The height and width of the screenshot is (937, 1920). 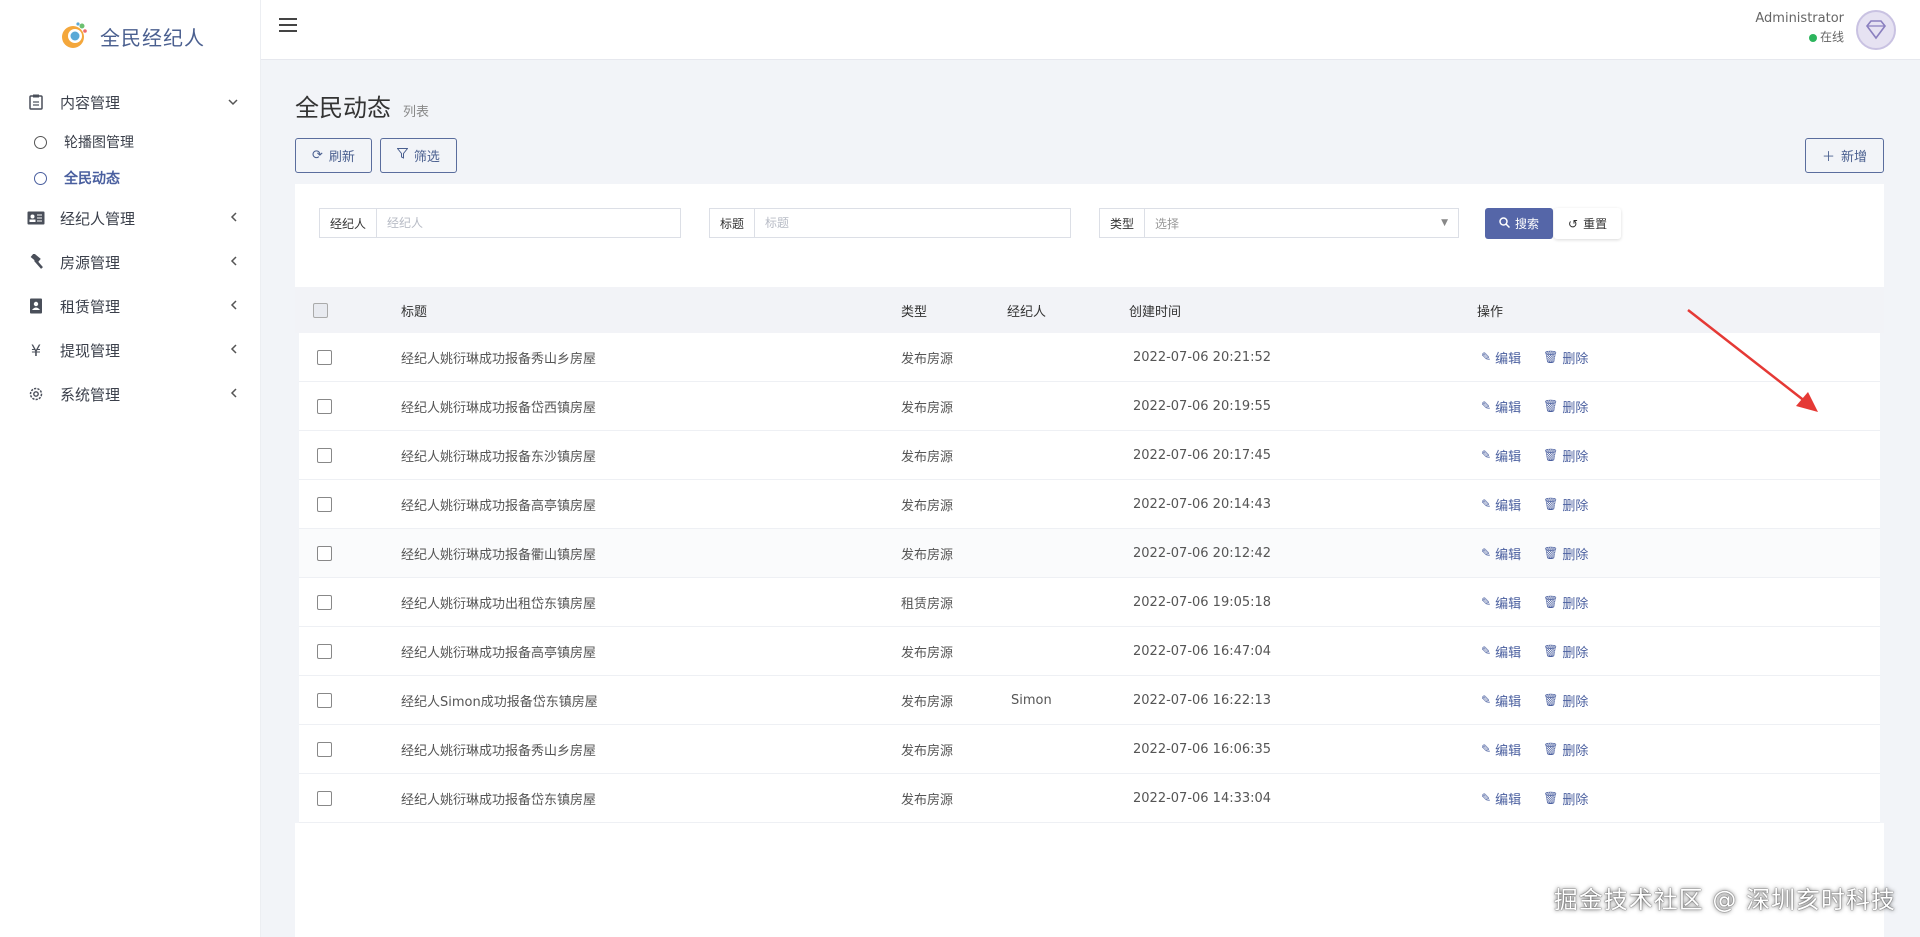 I want to click on type-filter: 类型 选择 ▼, so click(x=1279, y=223).